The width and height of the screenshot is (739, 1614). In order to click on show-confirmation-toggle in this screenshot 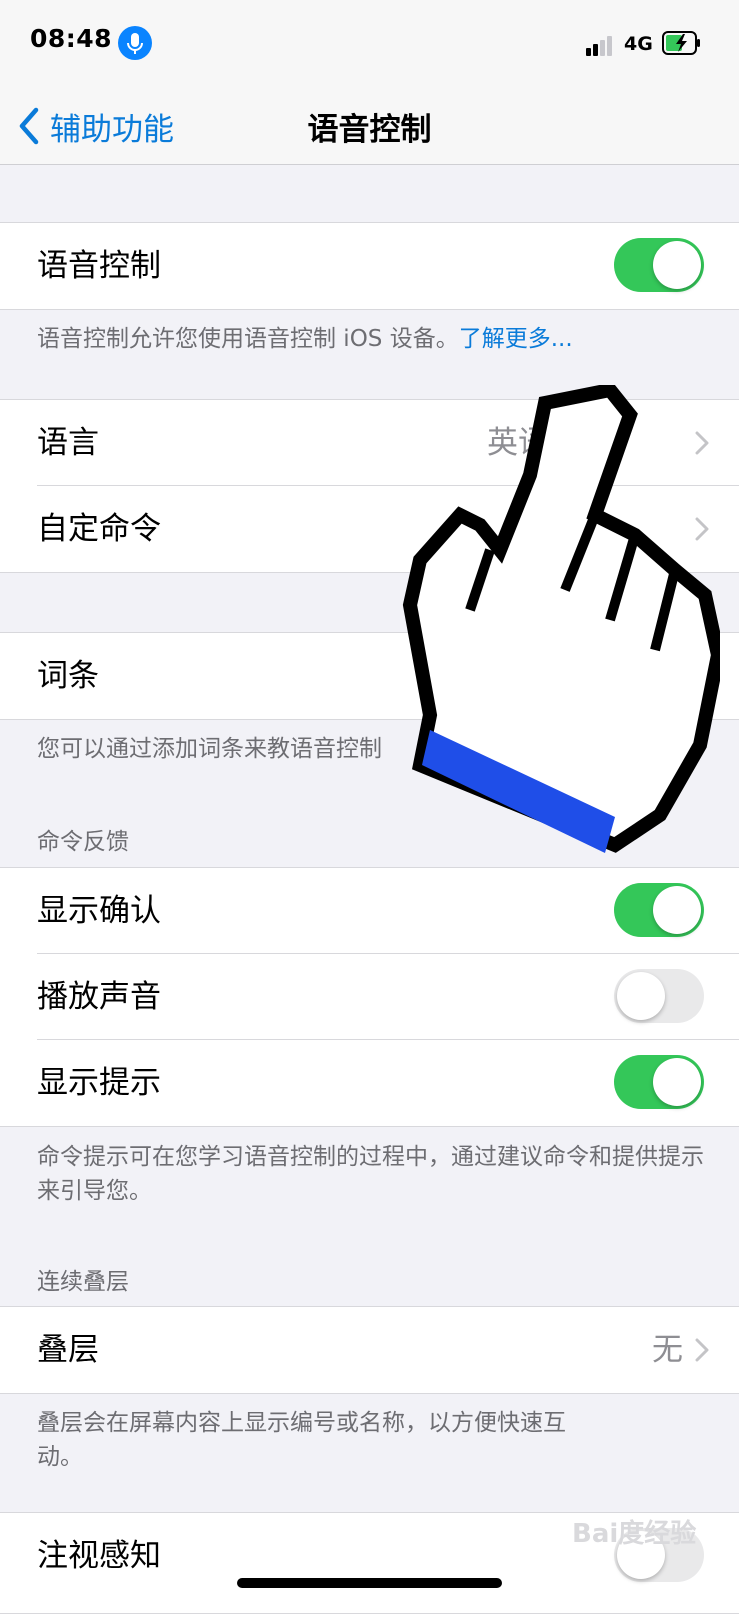, I will do `click(659, 910)`.